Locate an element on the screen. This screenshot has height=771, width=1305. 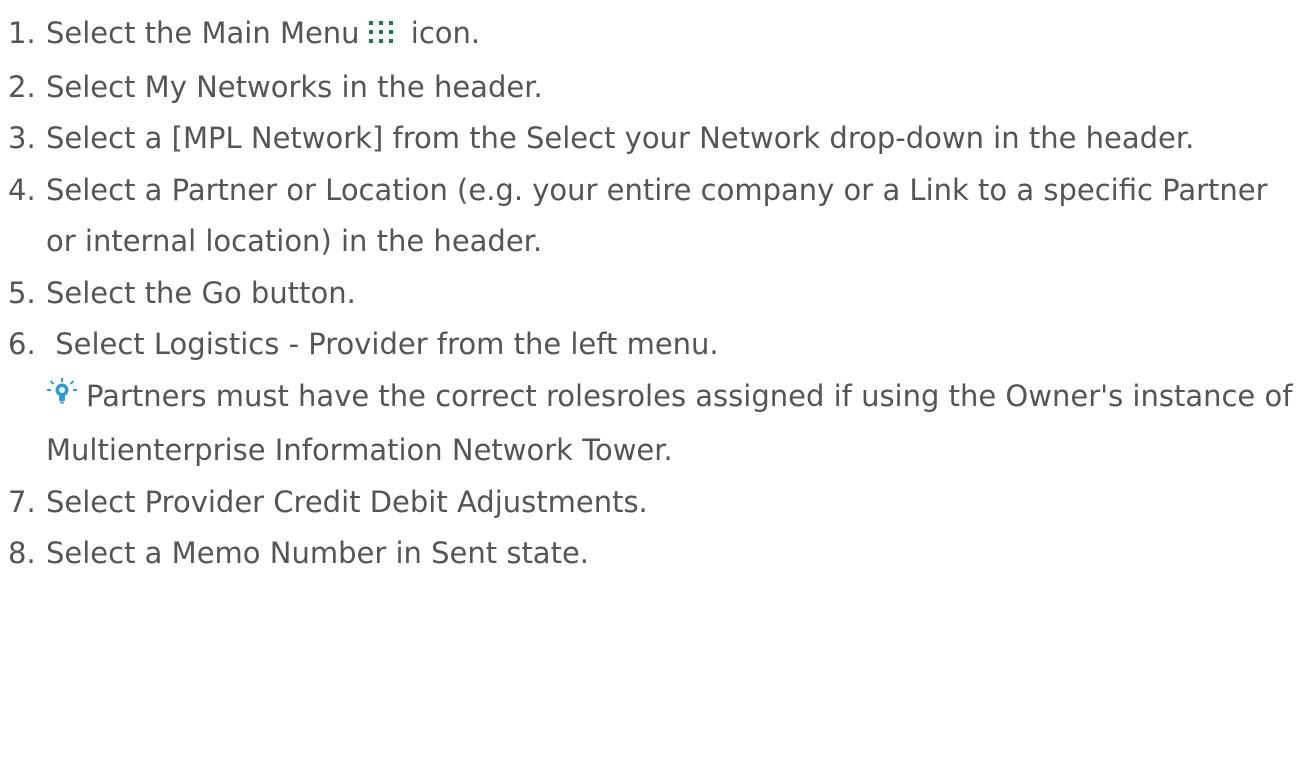
step-number: 8. is located at coordinates (22, 553).